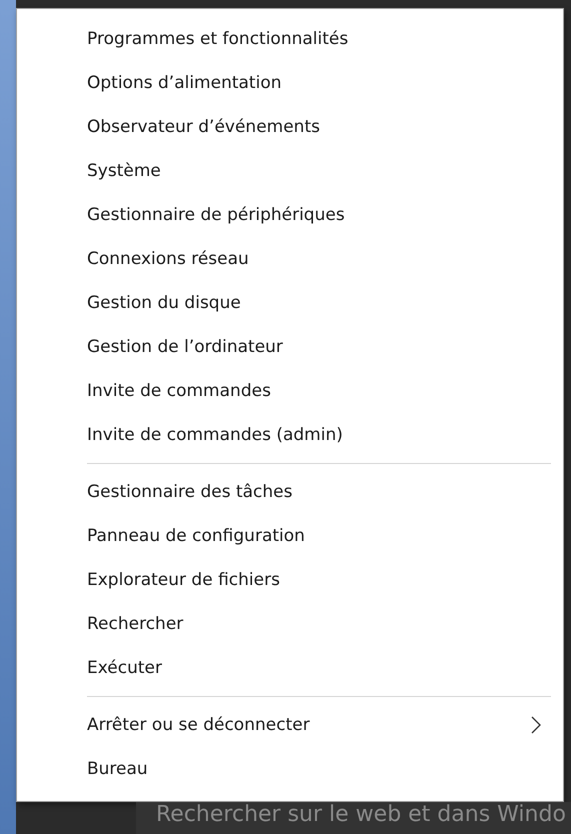 The image size is (571, 834). Describe the element at coordinates (290, 259) in the screenshot. I see `menu-item: Connexions réseau` at that location.